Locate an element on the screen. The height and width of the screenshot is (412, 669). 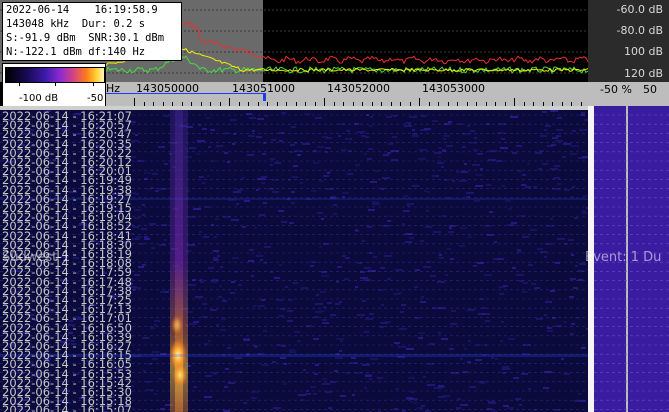
info-noise: N:-122.1 dBm is located at coordinates (44, 52).